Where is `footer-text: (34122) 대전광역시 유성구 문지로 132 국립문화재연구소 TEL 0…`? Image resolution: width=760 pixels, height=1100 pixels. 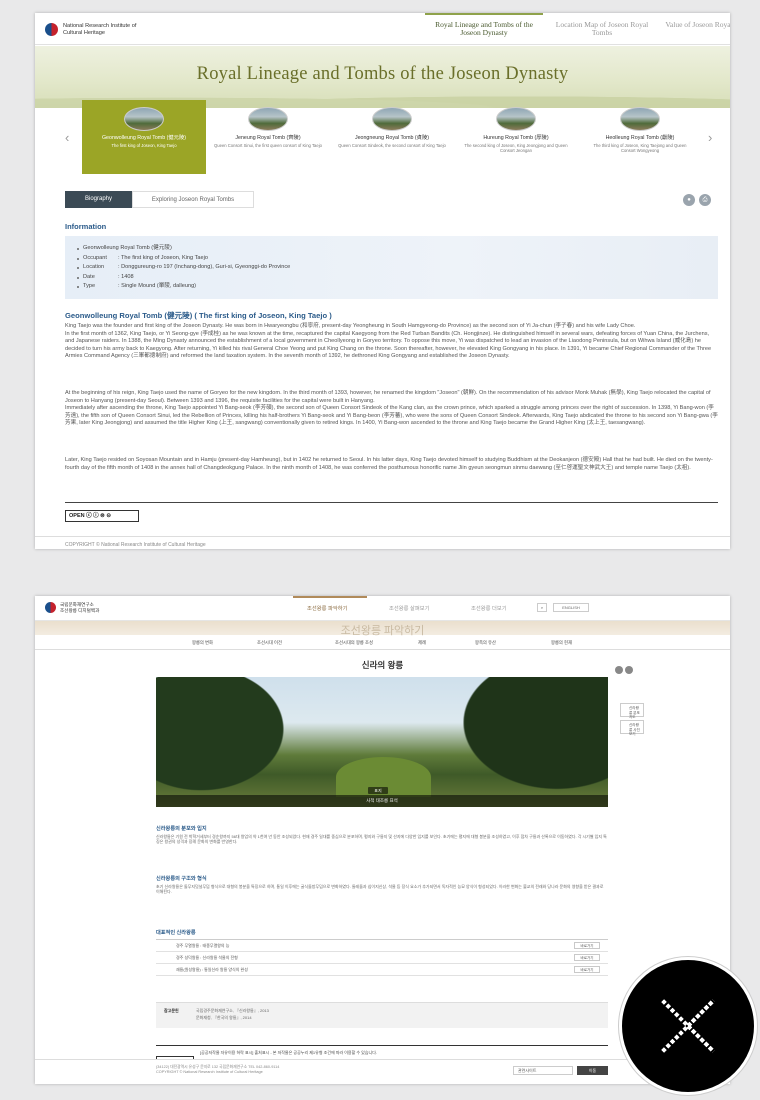
footer-text: (34122) 대전광역시 유성구 문지로 132 국립문화재연구소 TEL 0… is located at coordinates (218, 1069).